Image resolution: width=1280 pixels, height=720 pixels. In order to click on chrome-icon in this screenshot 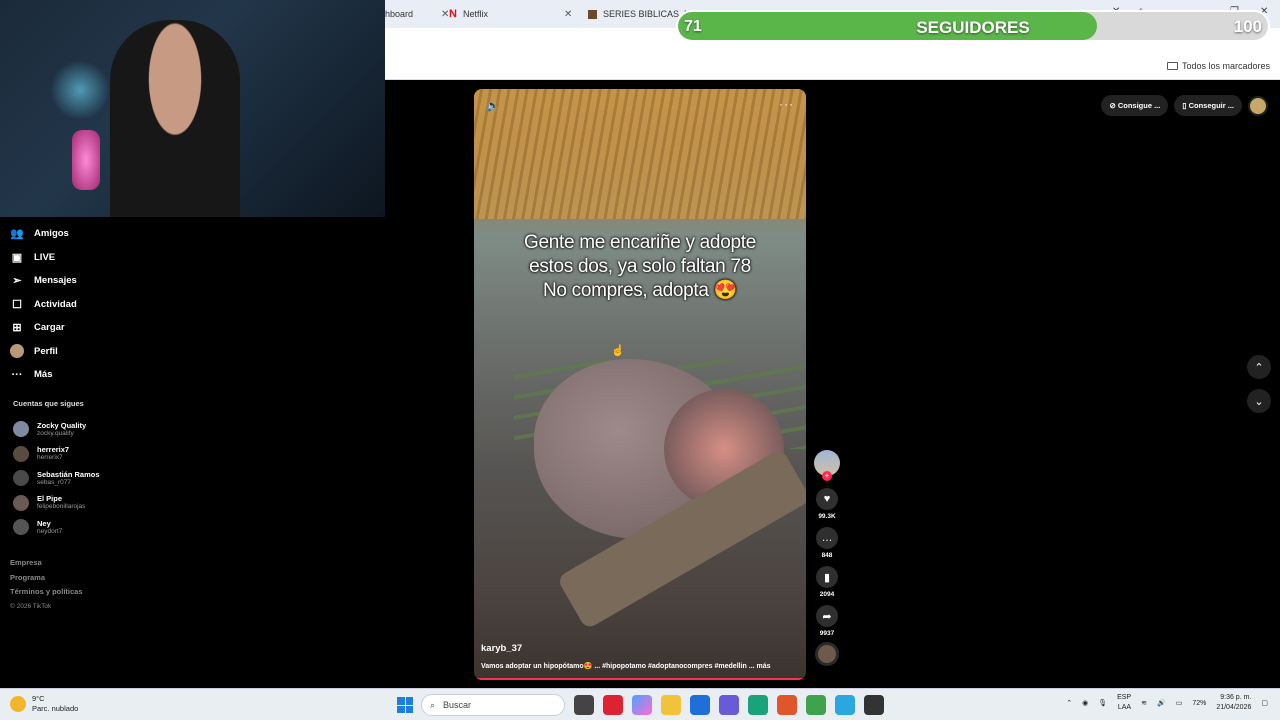, I will do `click(816, 705)`.